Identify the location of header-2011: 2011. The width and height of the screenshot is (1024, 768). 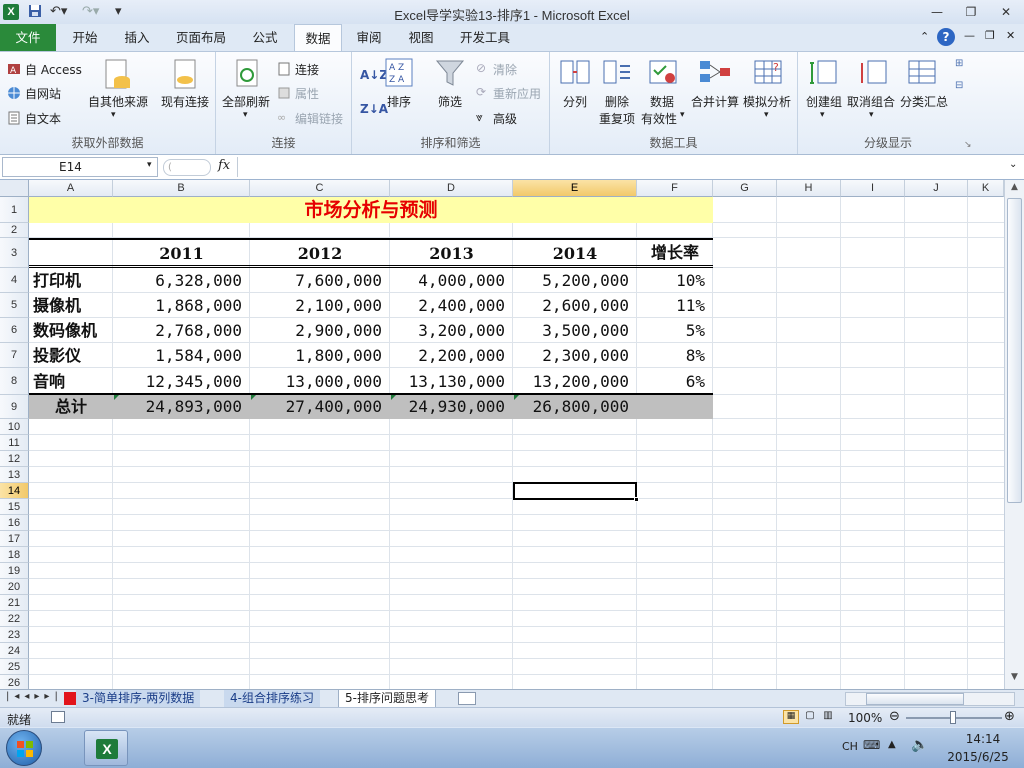
(181, 252).